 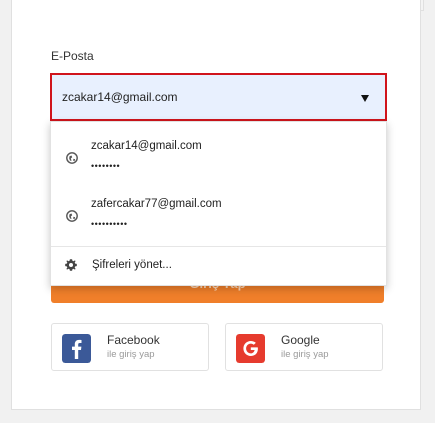 I want to click on autofill-email: zcakar14@gmail.com, so click(x=146, y=146).